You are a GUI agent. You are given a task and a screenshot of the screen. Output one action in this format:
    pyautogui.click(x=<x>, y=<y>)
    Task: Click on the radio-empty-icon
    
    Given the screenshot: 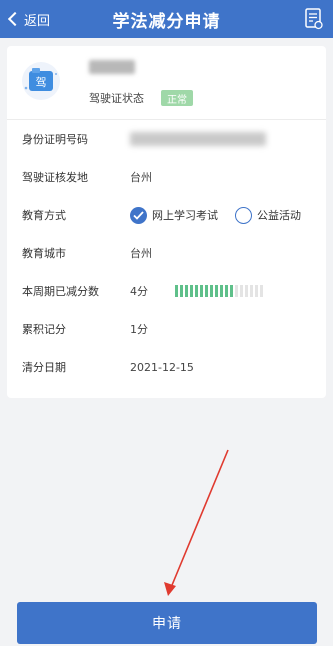 What is the action you would take?
    pyautogui.click(x=243, y=215)
    